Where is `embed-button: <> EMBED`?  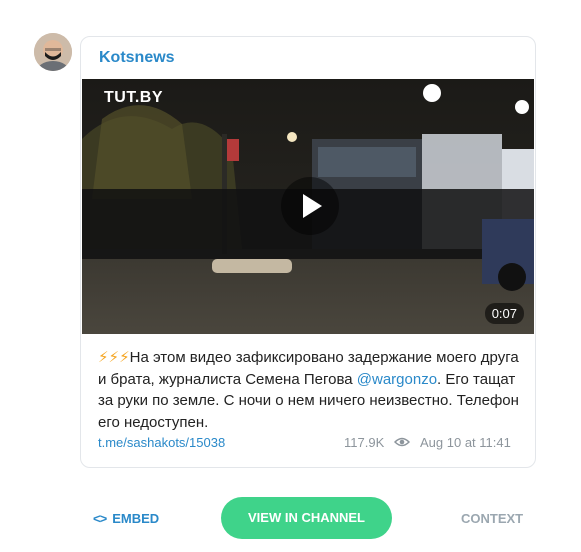
embed-button: <> EMBED is located at coordinates (126, 518).